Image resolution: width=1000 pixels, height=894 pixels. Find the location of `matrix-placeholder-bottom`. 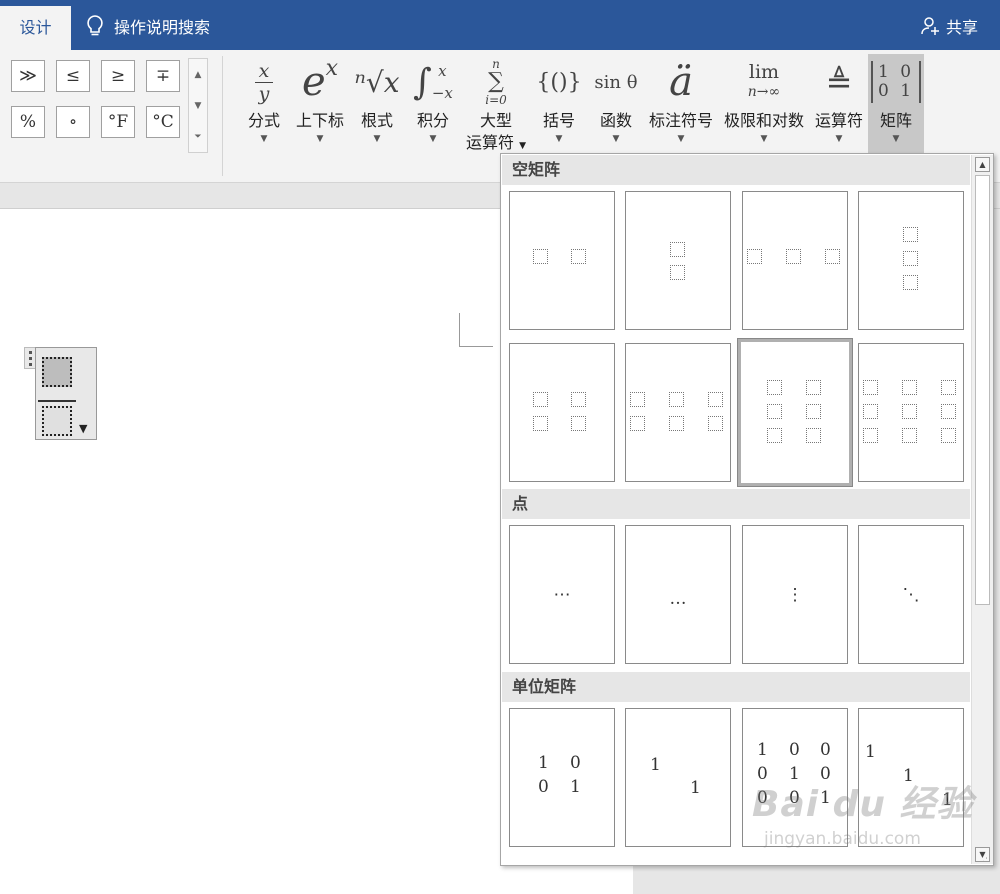

matrix-placeholder-bottom is located at coordinates (57, 421).